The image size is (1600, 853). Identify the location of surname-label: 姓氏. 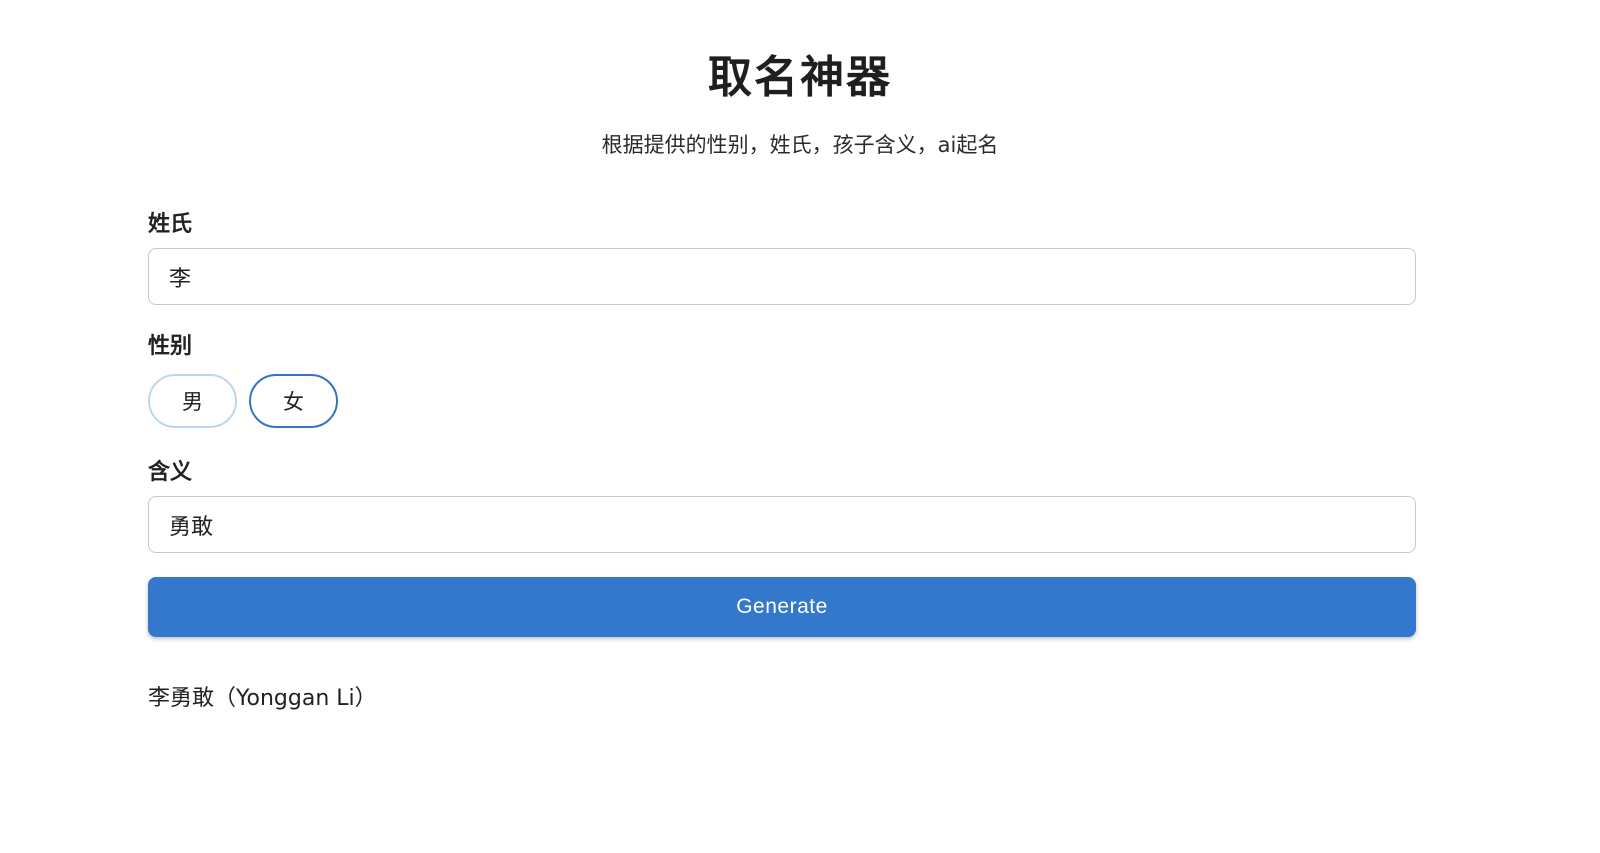
(170, 224).